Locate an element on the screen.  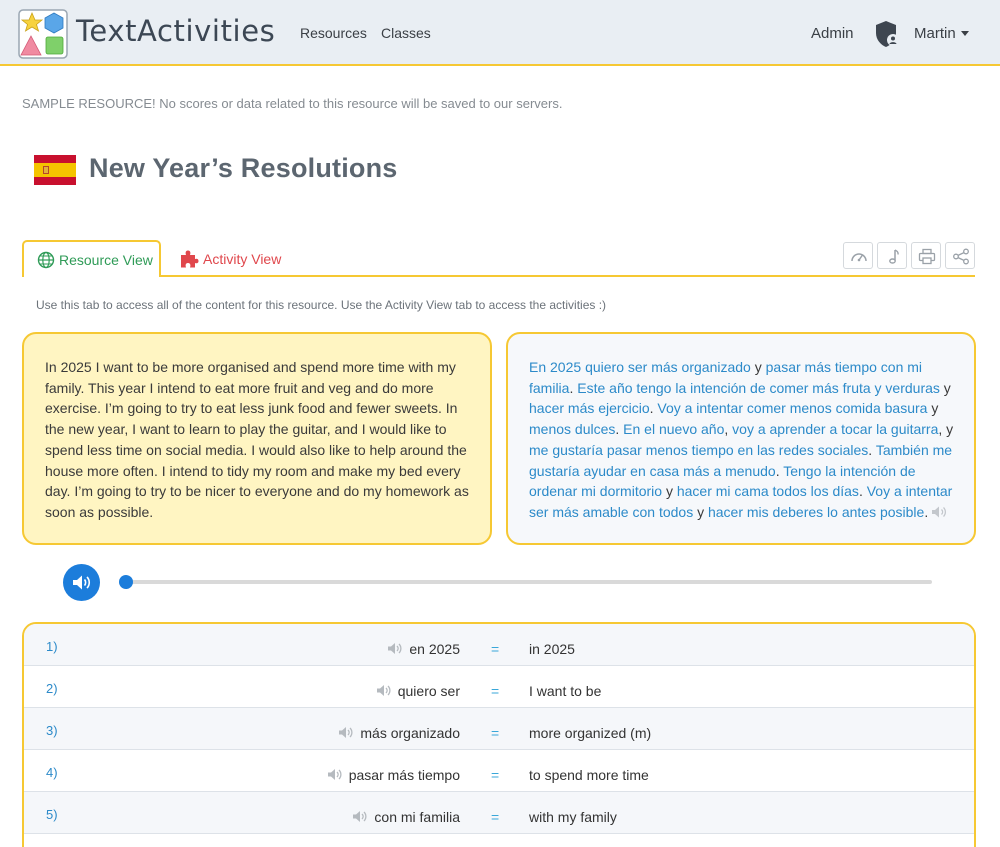
vocab-row: 4) pasar más tiempo = to spend more time is located at coordinates (499, 771).